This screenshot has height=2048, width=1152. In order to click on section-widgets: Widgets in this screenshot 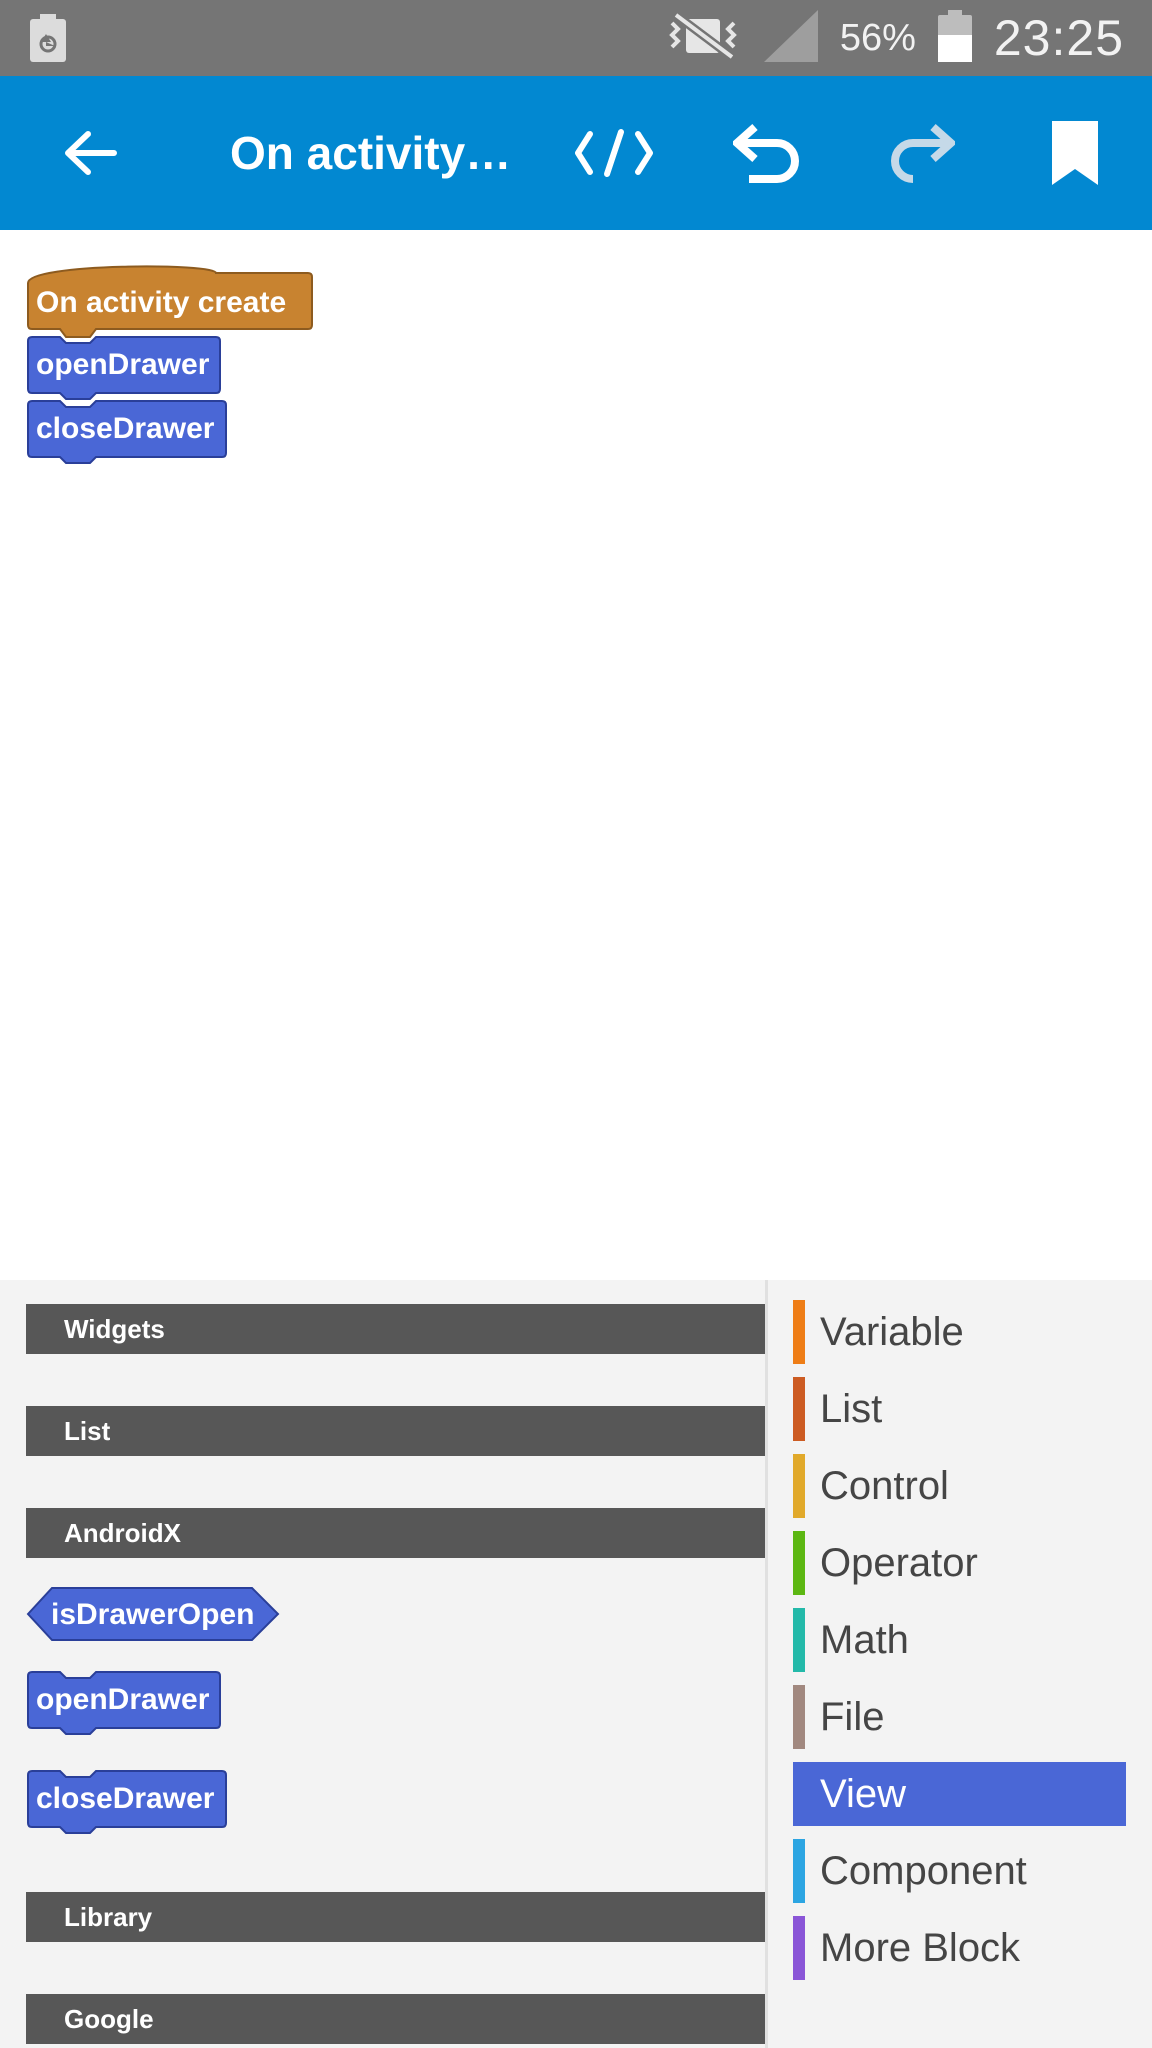, I will do `click(395, 1329)`.